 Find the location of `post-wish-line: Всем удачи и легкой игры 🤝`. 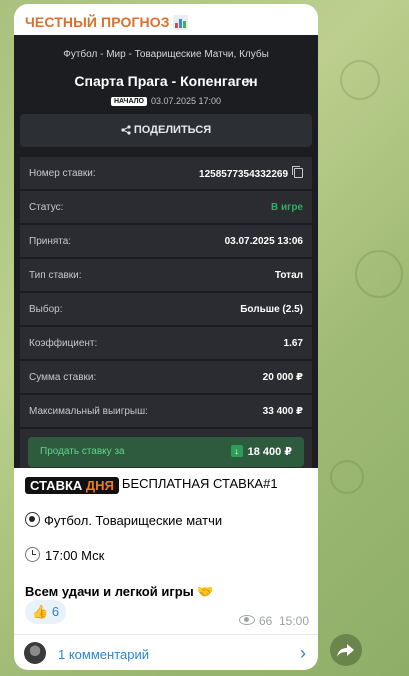

post-wish-line: Всем удачи и легкой игры 🤝 is located at coordinates (119, 591).